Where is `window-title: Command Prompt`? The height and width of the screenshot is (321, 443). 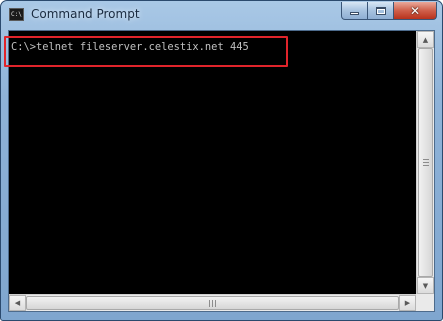
window-title: Command Prompt is located at coordinates (85, 14).